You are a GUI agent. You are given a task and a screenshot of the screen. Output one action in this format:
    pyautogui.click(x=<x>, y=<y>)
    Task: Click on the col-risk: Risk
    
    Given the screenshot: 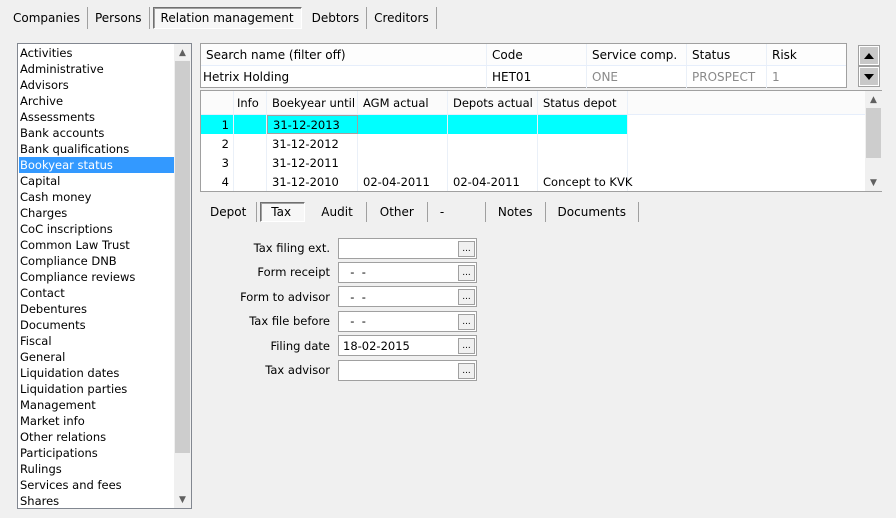 What is the action you would take?
    pyautogui.click(x=806, y=54)
    